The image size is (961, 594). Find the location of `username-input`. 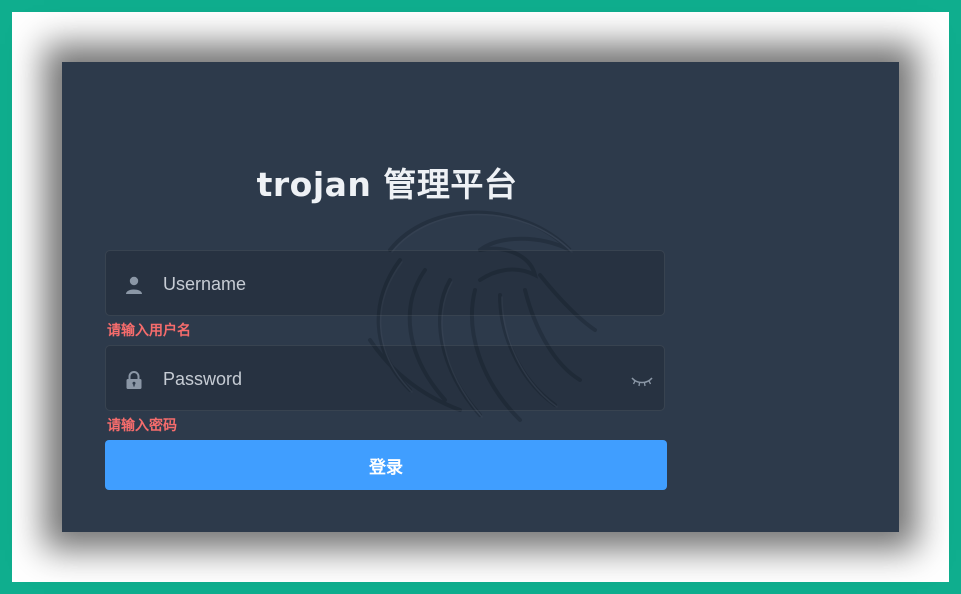

username-input is located at coordinates (383, 284).